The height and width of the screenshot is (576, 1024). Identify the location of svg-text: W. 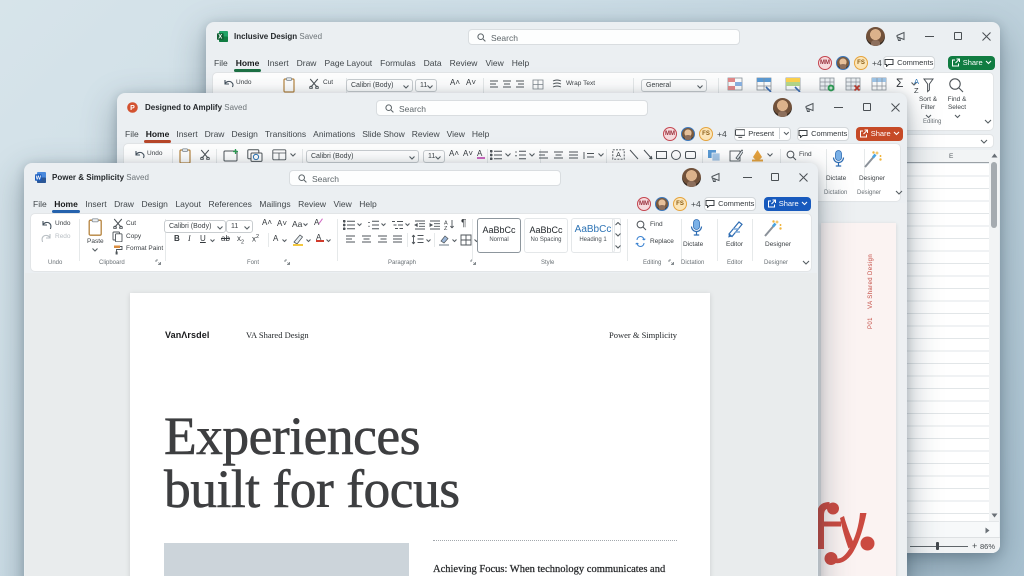
(39, 179).